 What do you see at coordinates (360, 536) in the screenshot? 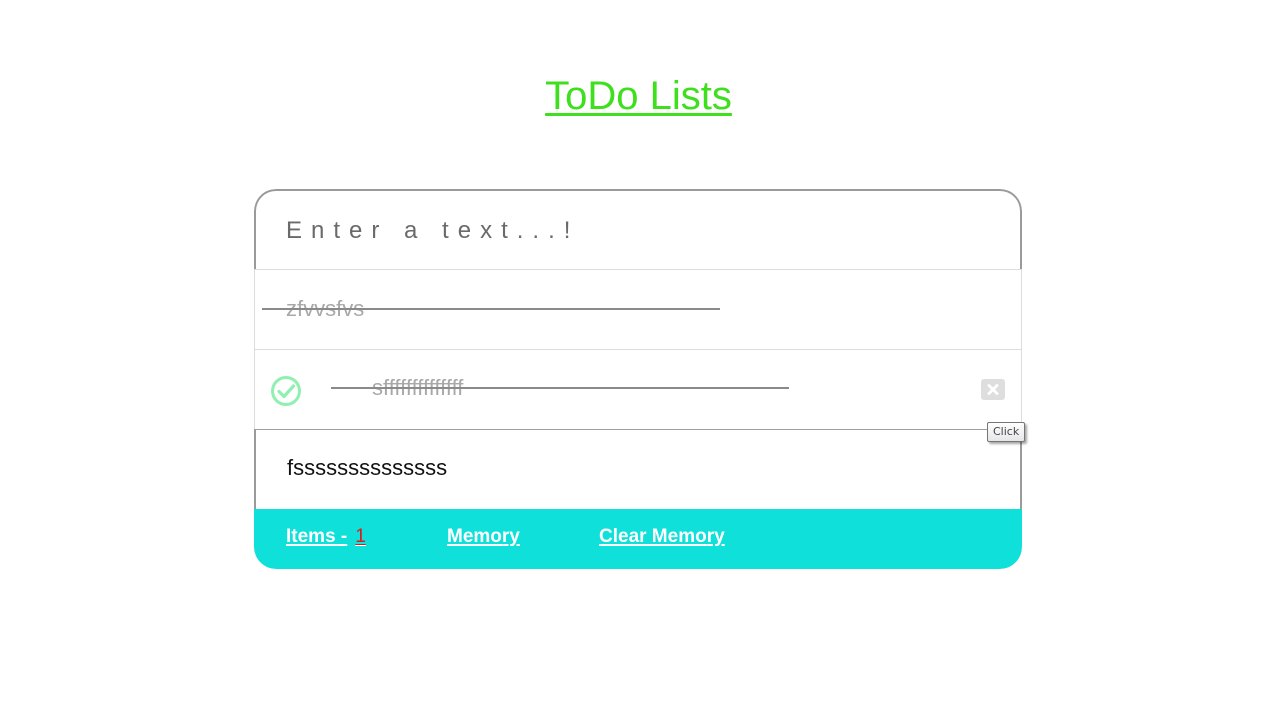
I see `items-count: 1` at bounding box center [360, 536].